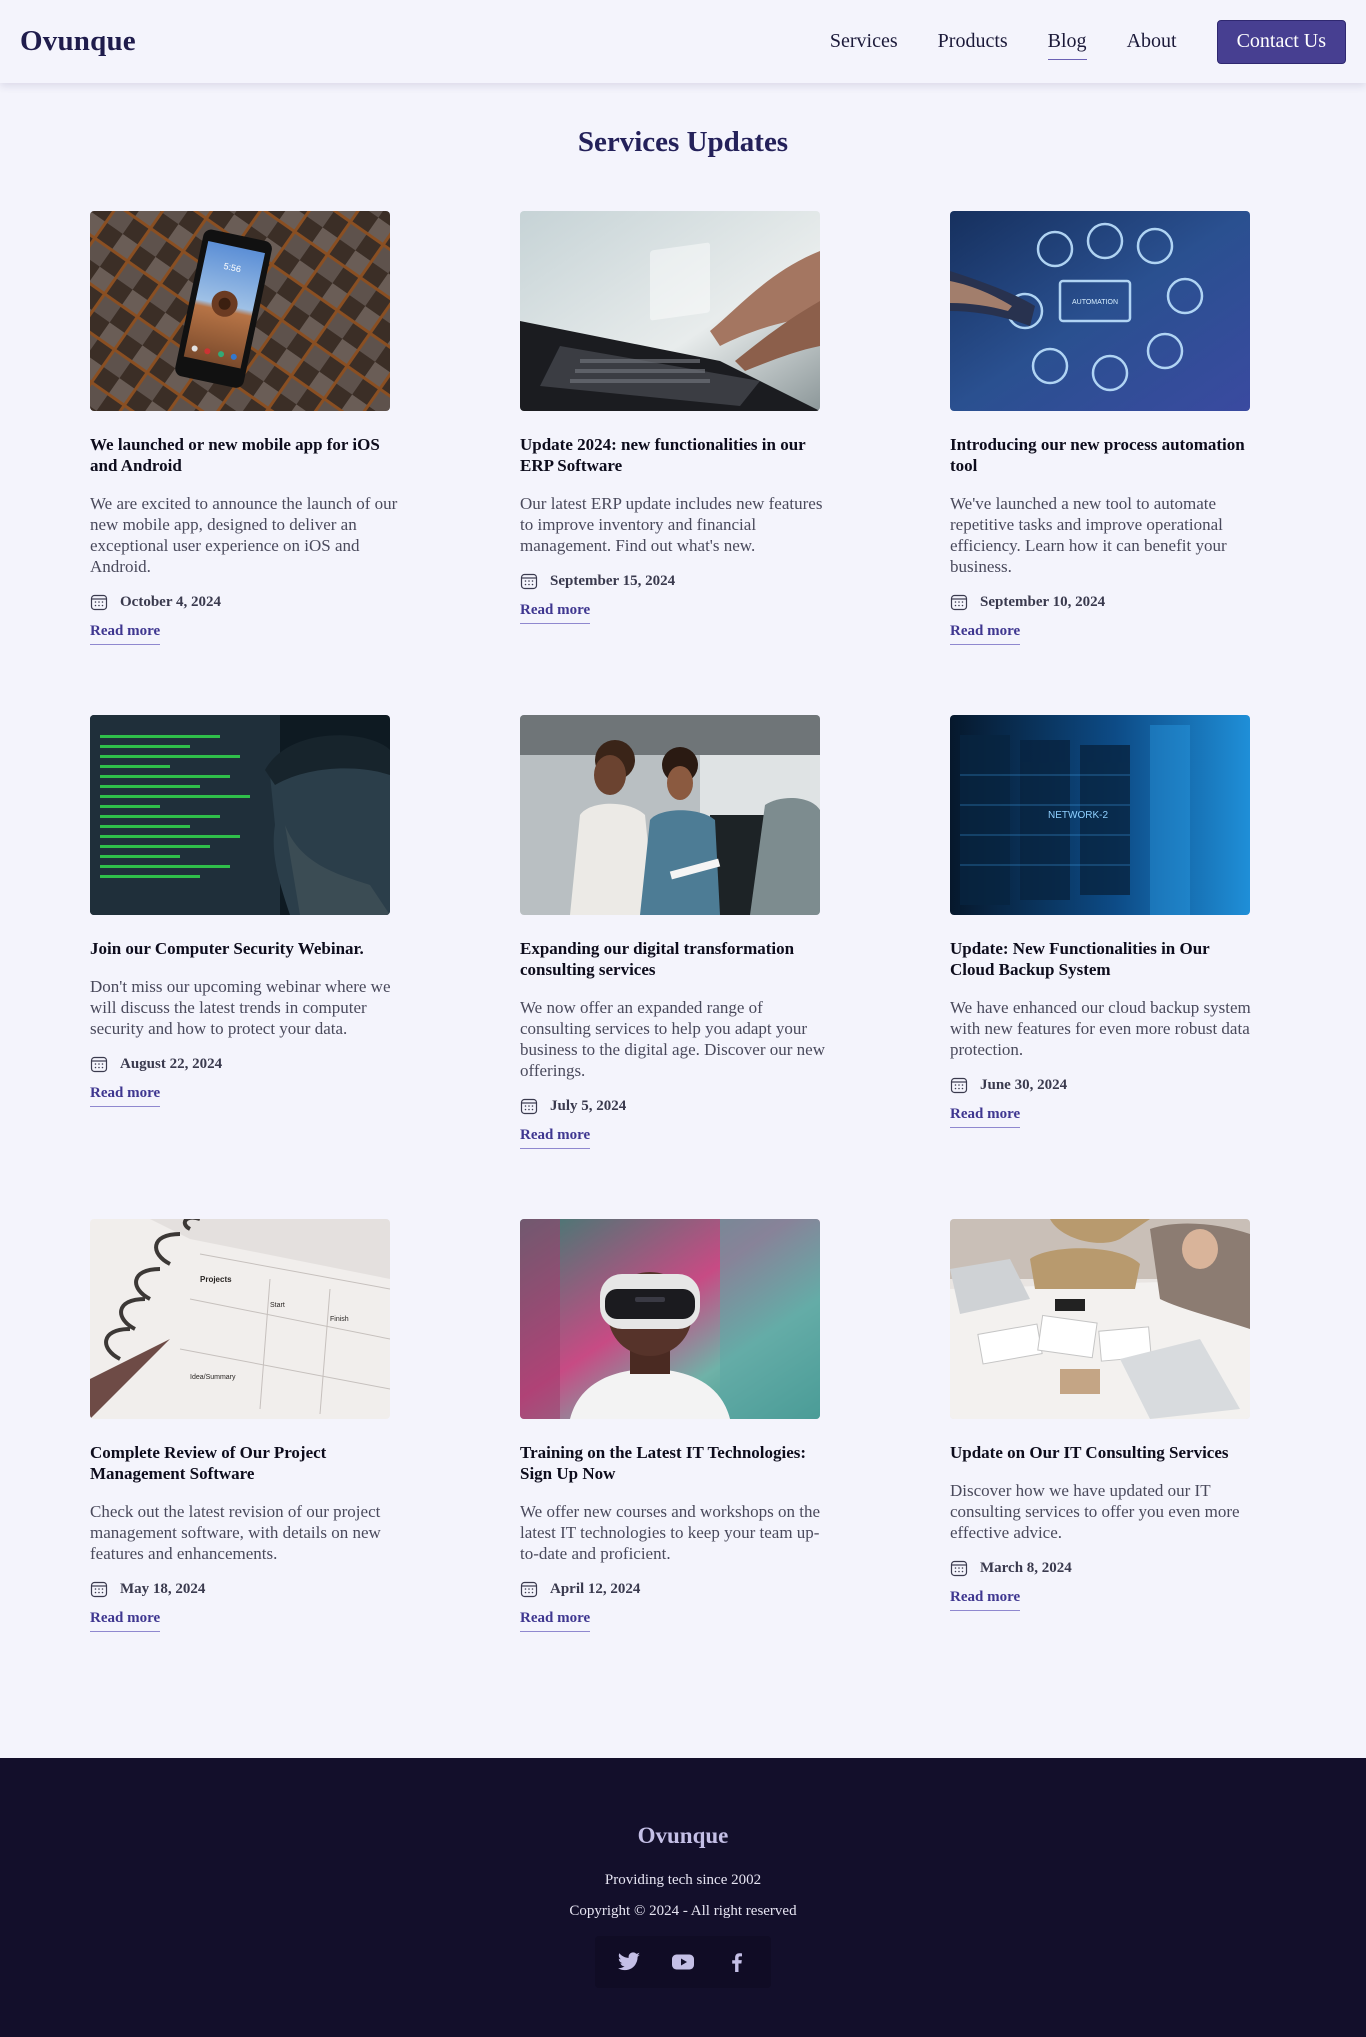 The height and width of the screenshot is (2037, 1366). What do you see at coordinates (1100, 1085) in the screenshot?
I see `post-date: June 30, 2024` at bounding box center [1100, 1085].